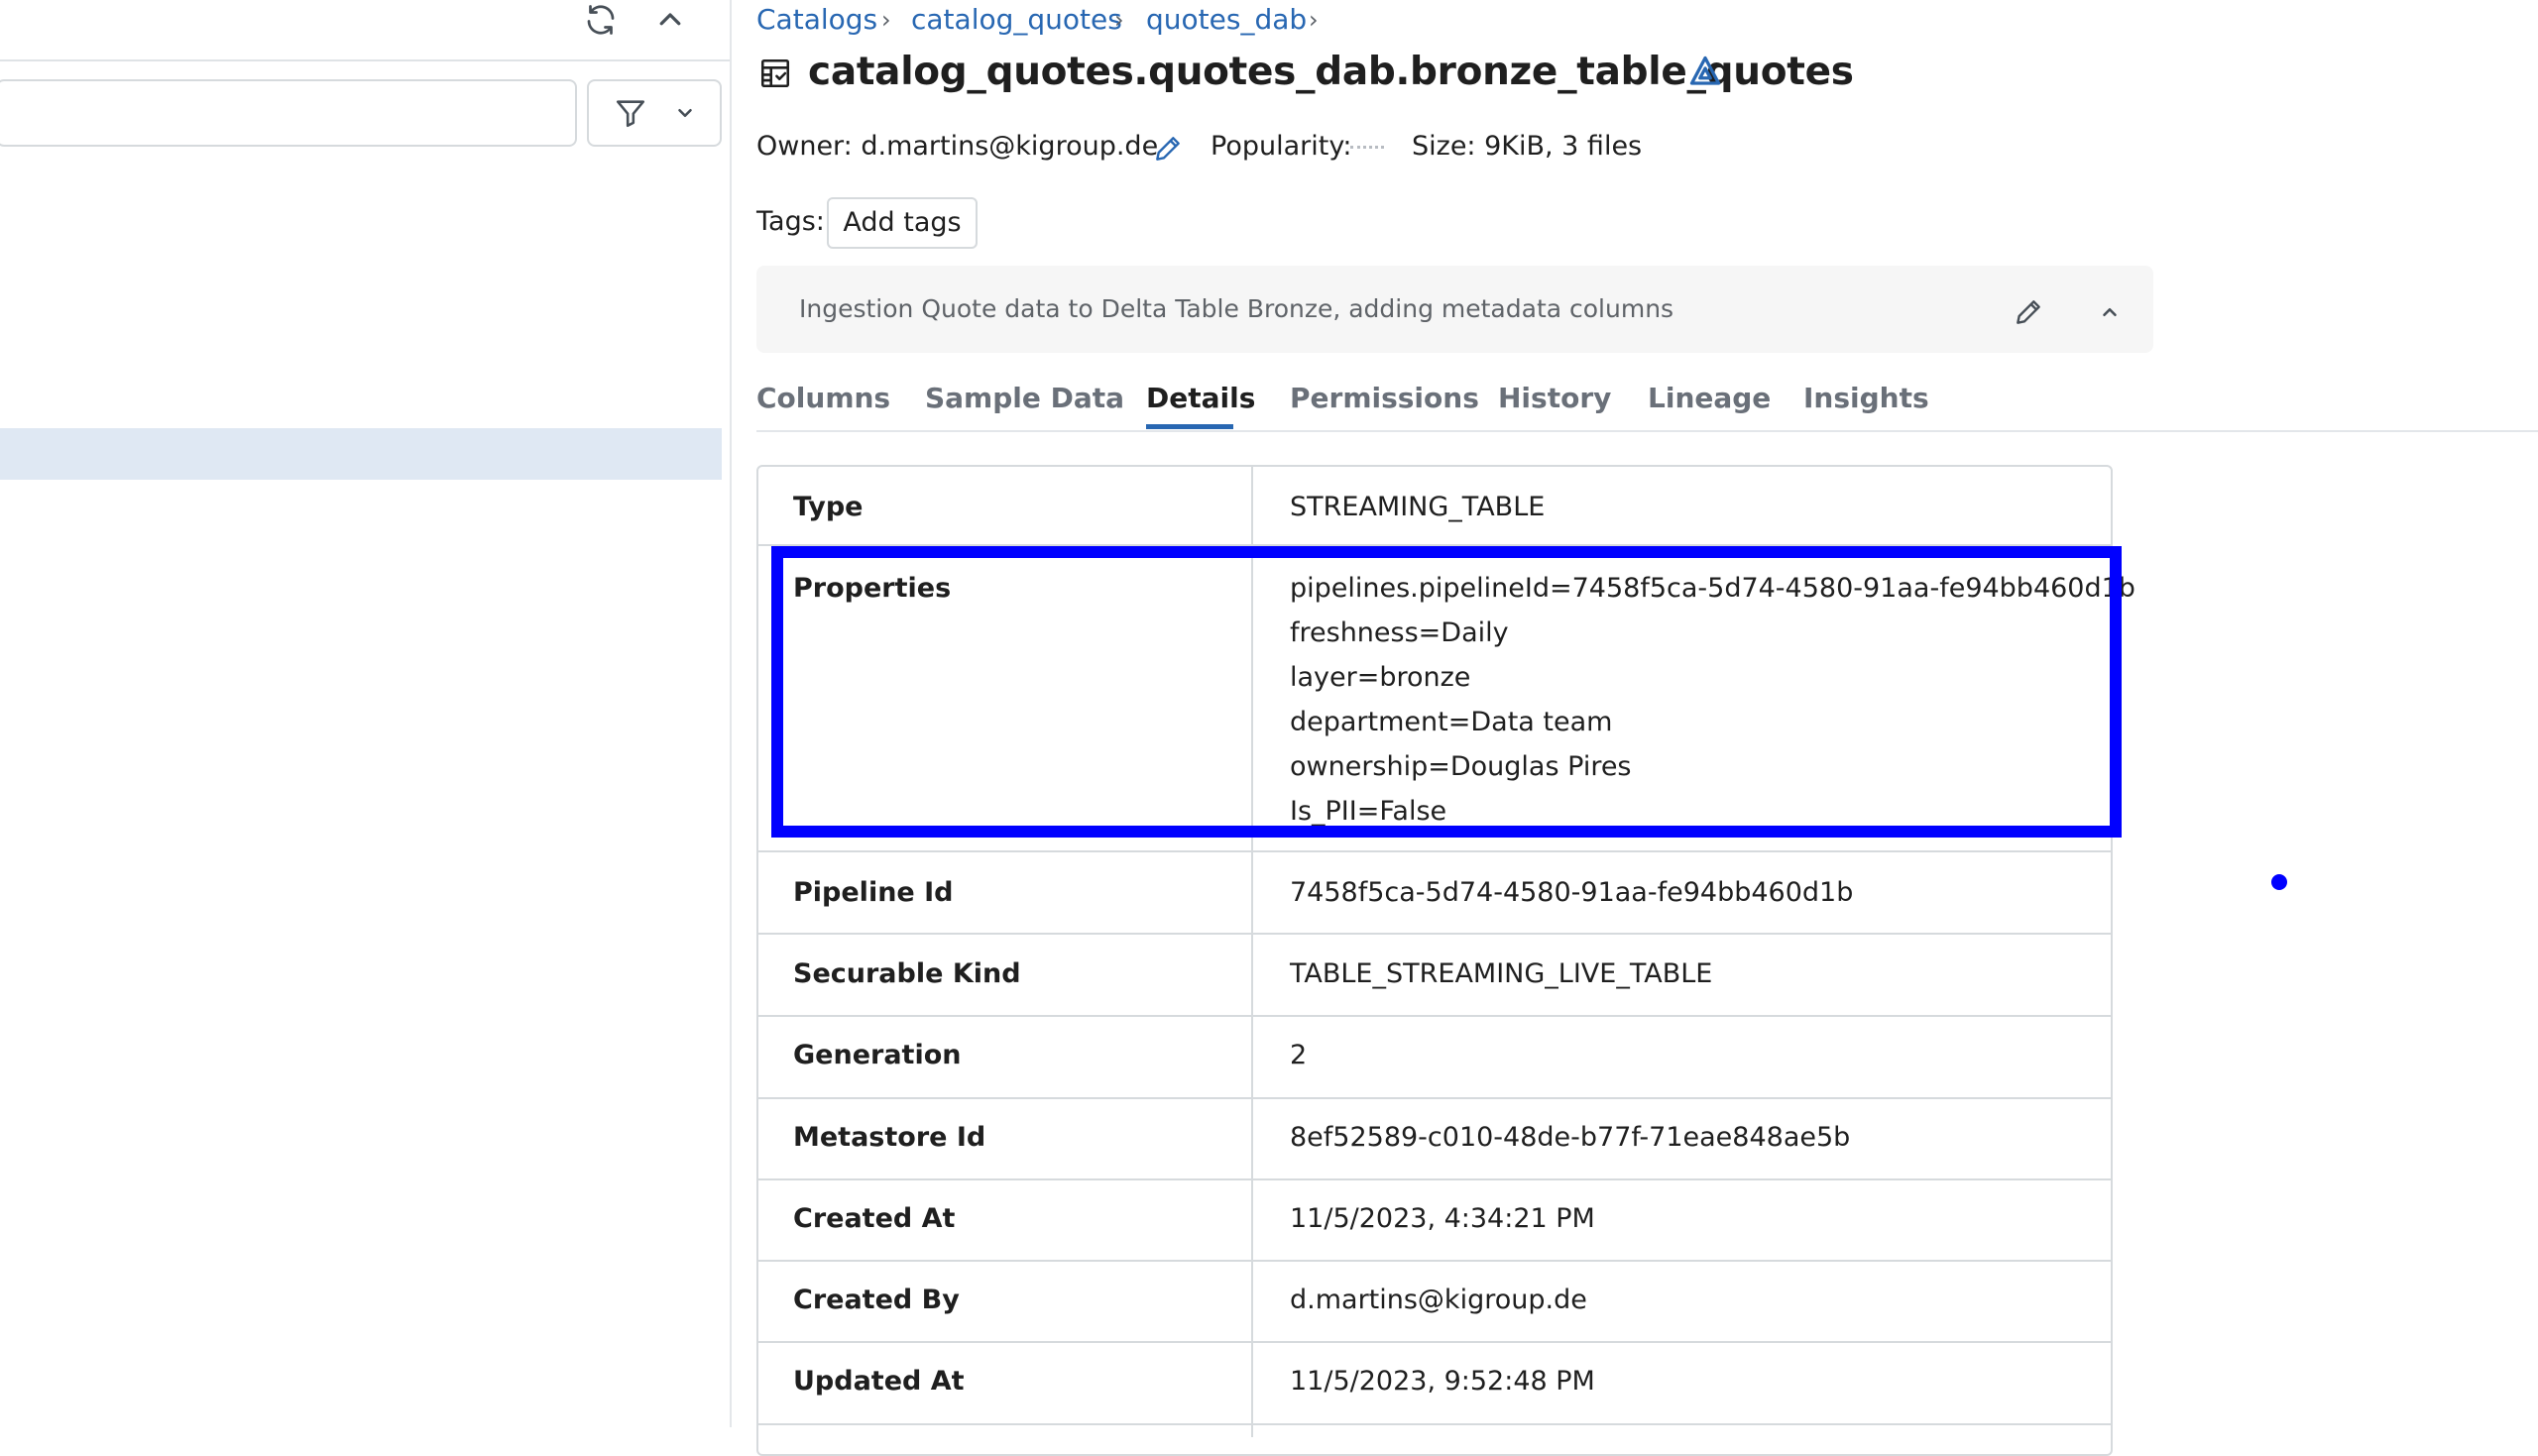  Describe the element at coordinates (1168, 149) in the screenshot. I see `edit-owner-icon` at that location.